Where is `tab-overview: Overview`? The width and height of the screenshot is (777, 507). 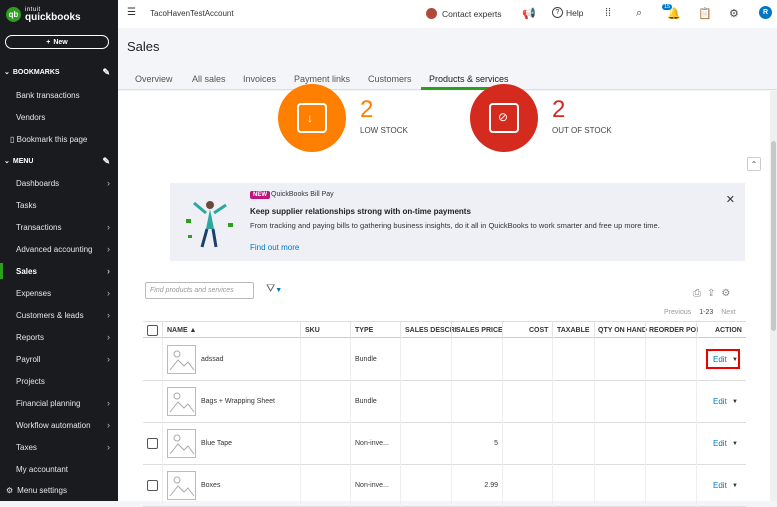
tab-overview: Overview is located at coordinates (154, 79).